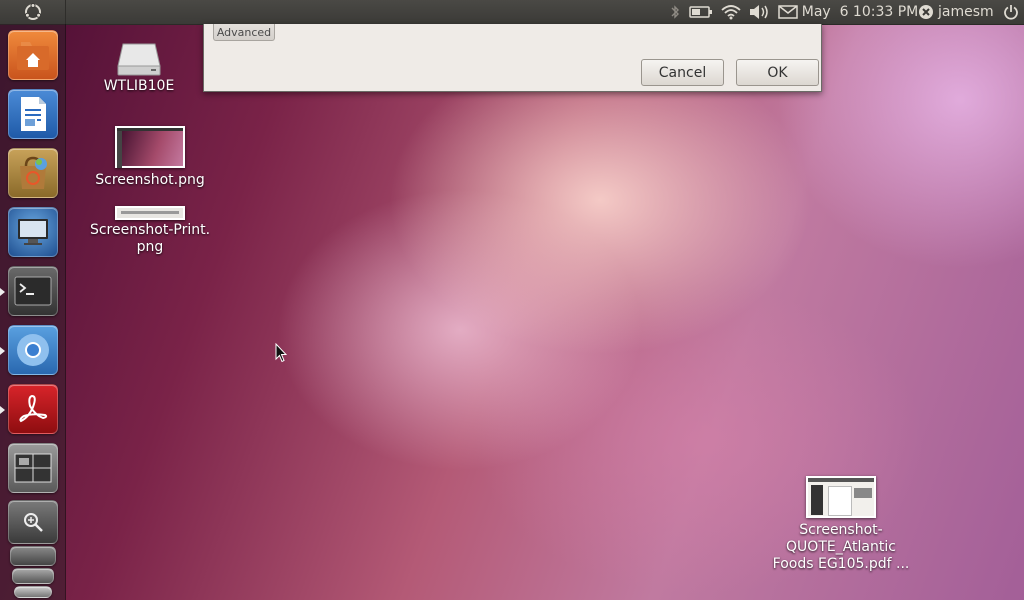 The image size is (1024, 600). I want to click on sound-indicator, so click(759, 12).